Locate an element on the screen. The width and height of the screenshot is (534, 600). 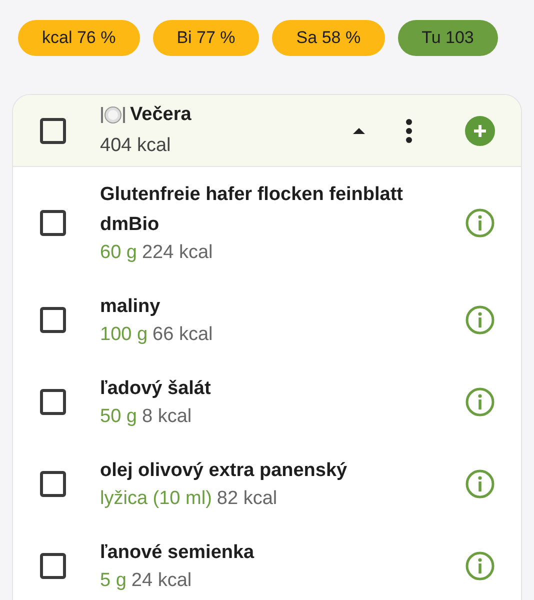
food-energy: 24 kcal is located at coordinates (161, 581).